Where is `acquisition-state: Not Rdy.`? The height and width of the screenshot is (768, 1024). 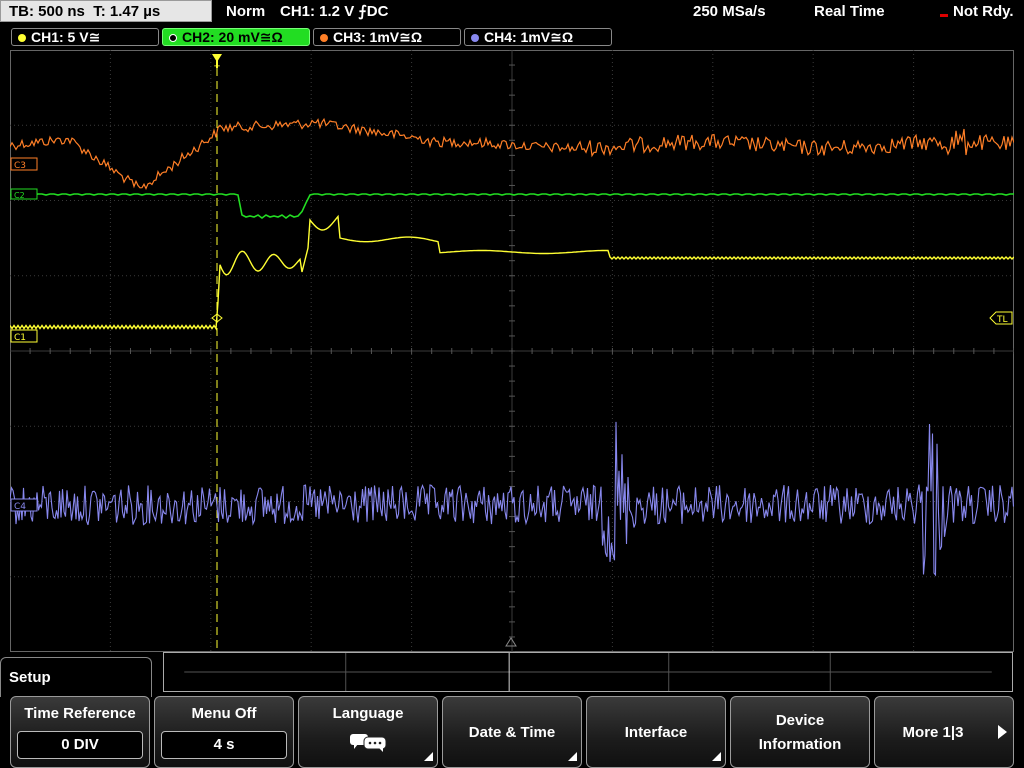
acquisition-state: Not Rdy. is located at coordinates (983, 11).